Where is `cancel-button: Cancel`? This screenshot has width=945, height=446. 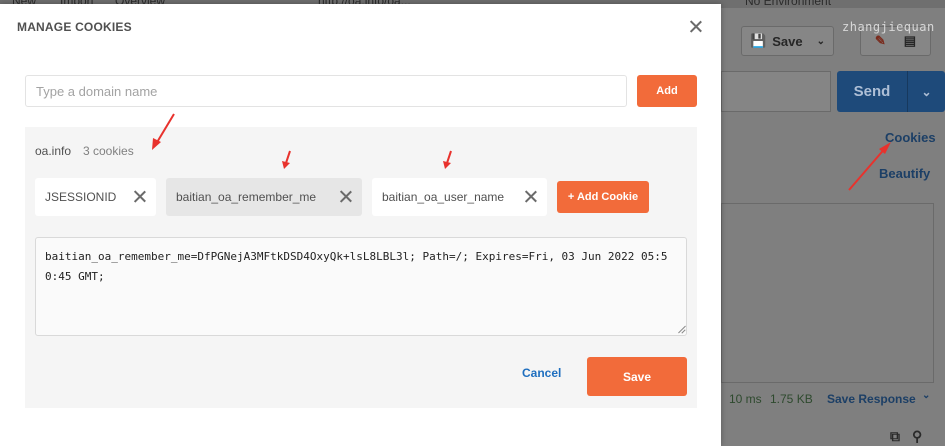 cancel-button: Cancel is located at coordinates (541, 373).